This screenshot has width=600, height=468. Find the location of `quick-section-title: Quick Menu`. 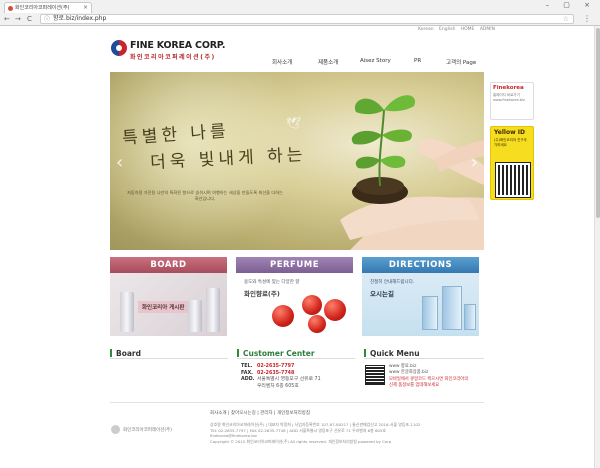

quick-section-title: Quick Menu is located at coordinates (392, 353).